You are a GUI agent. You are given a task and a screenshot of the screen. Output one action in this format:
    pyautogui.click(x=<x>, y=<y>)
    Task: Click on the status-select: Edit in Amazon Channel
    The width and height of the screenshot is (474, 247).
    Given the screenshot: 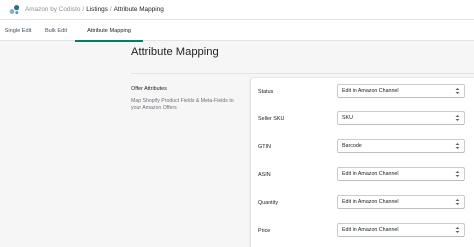 What is the action you would take?
    pyautogui.click(x=401, y=91)
    